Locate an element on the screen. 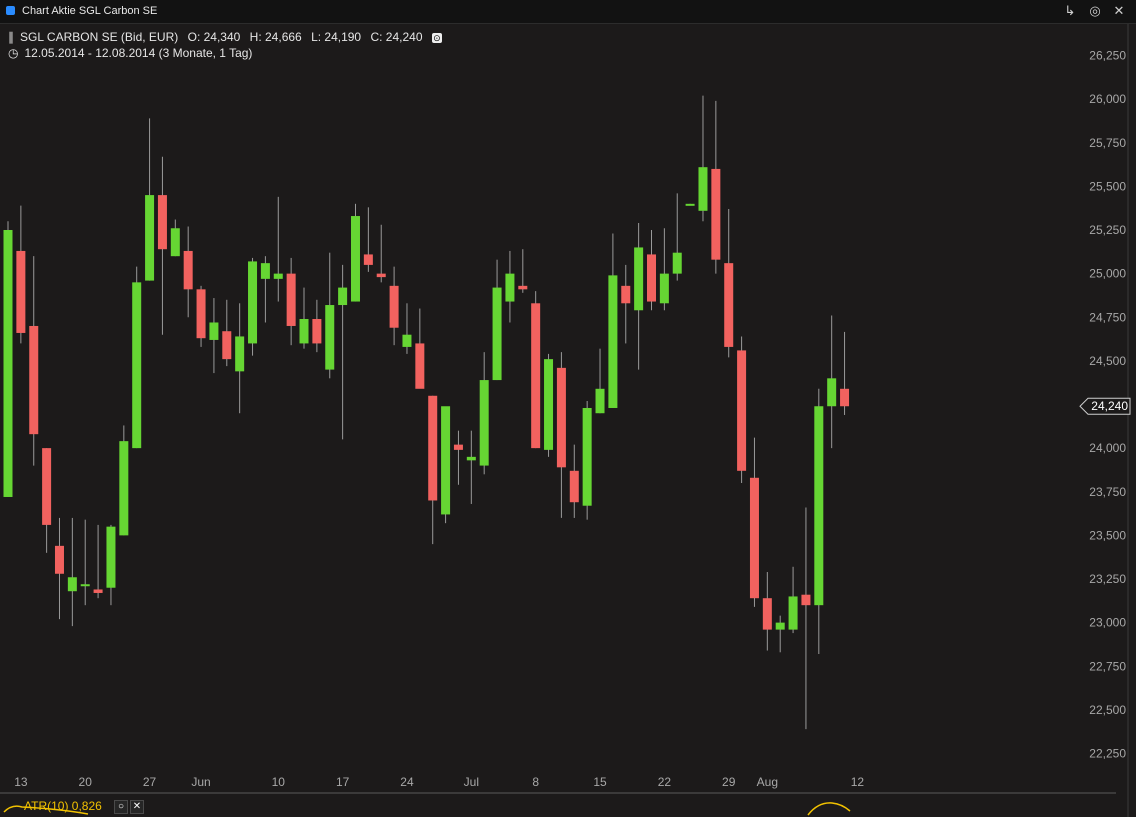 This screenshot has height=817, width=1136. chart-type-icon: ∥ is located at coordinates (11, 37).